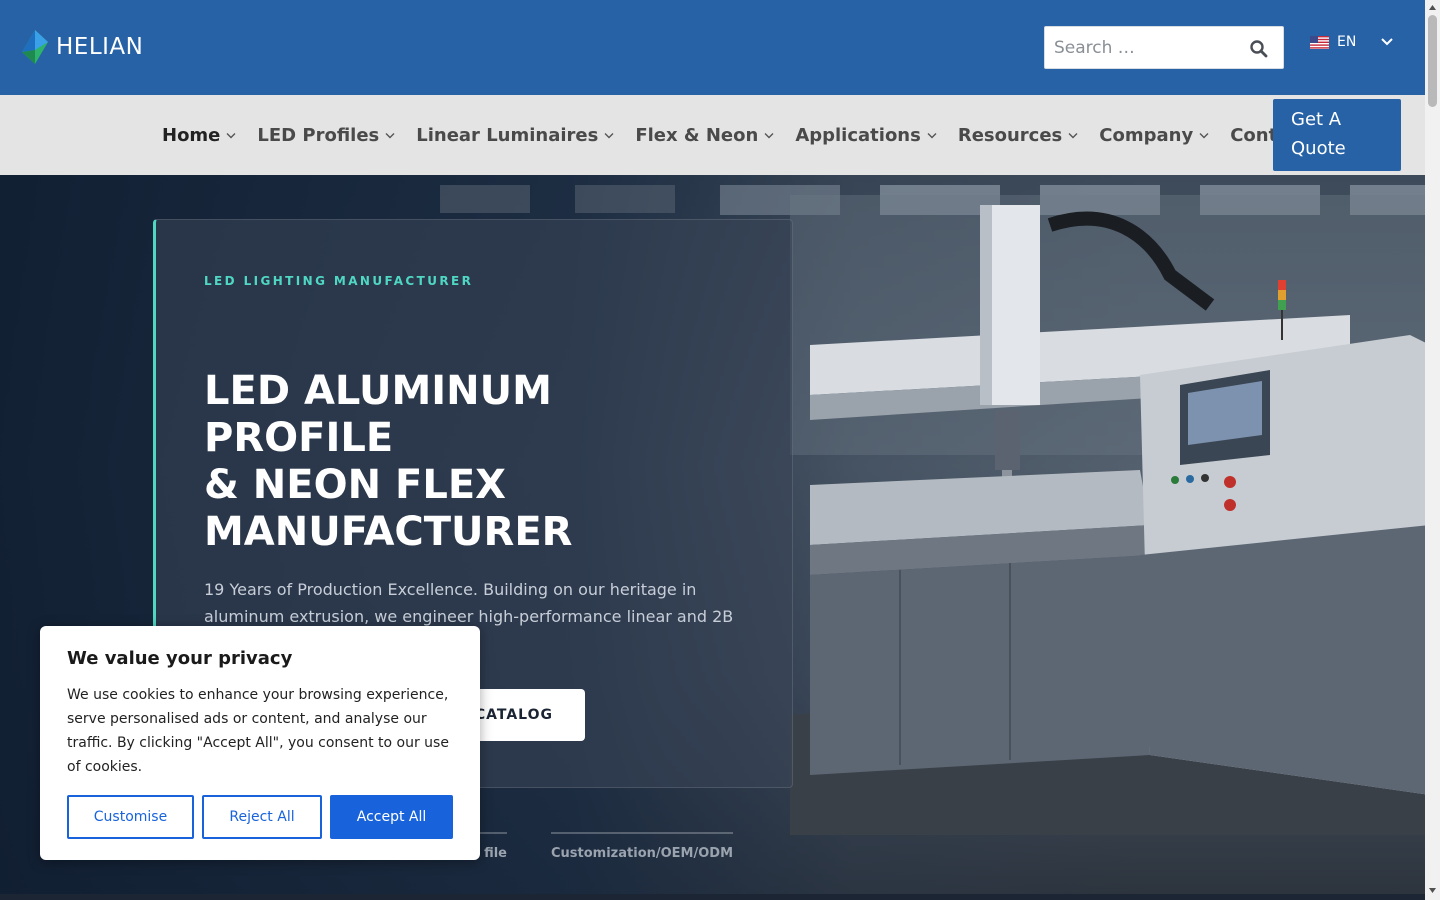  I want to click on search-input, so click(1140, 47).